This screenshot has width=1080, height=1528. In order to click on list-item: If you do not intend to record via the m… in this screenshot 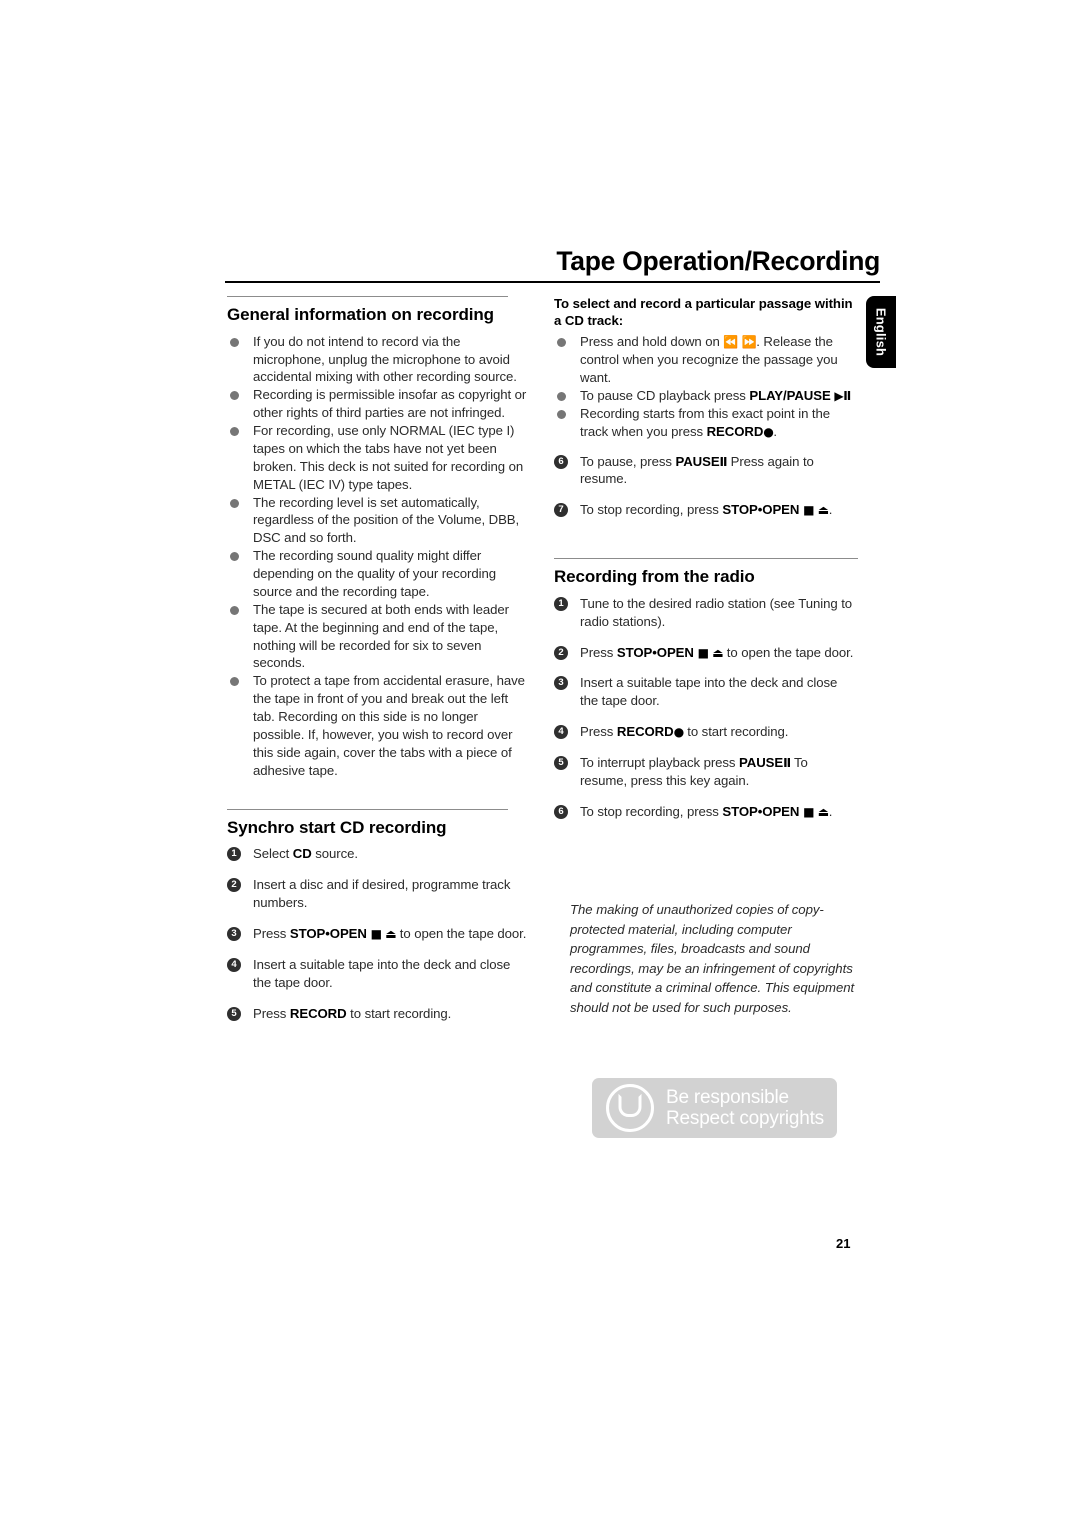, I will do `click(379, 360)`.